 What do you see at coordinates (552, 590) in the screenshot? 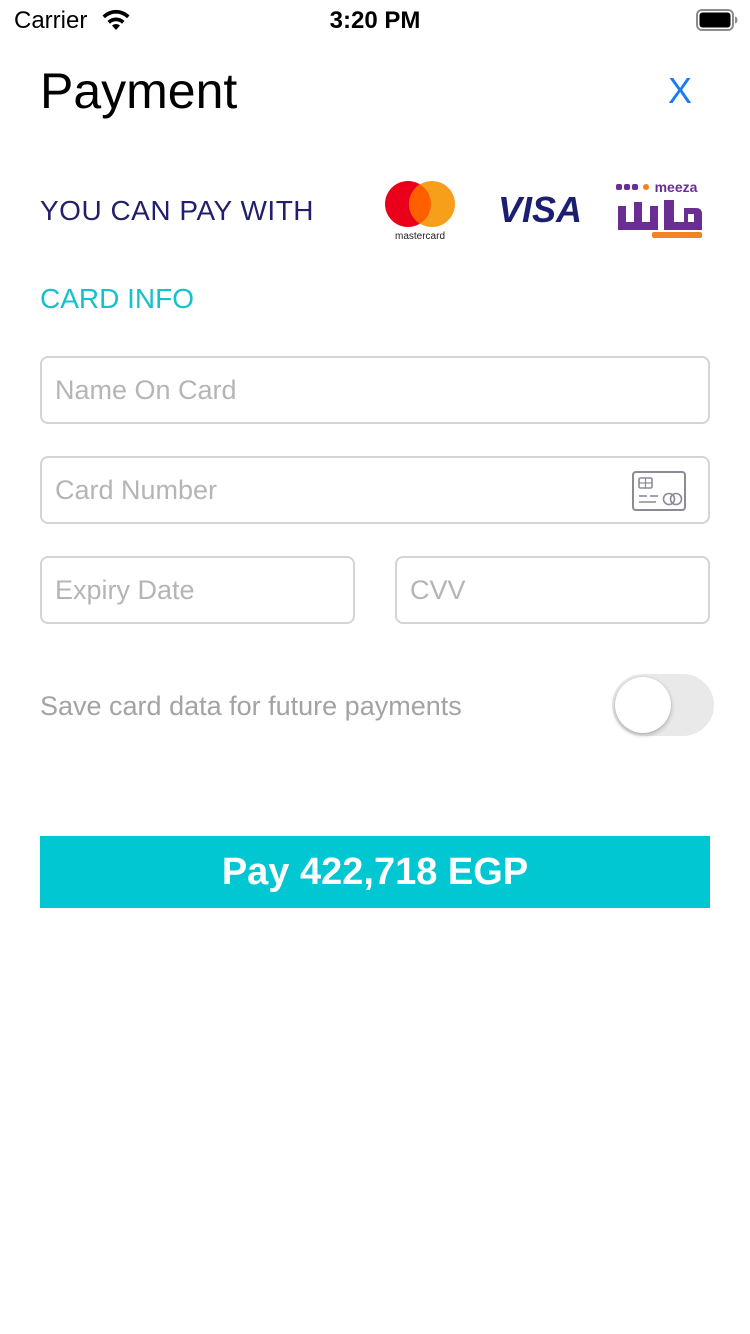
I see `cvv-field: CVV` at bounding box center [552, 590].